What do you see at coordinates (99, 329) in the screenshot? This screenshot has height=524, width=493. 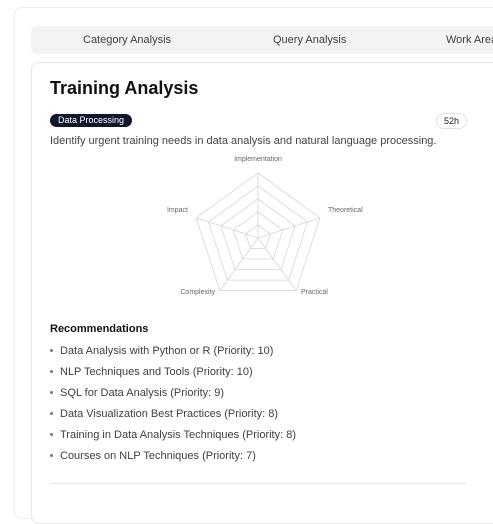 I see `recommendations-heading: Recommendations` at bounding box center [99, 329].